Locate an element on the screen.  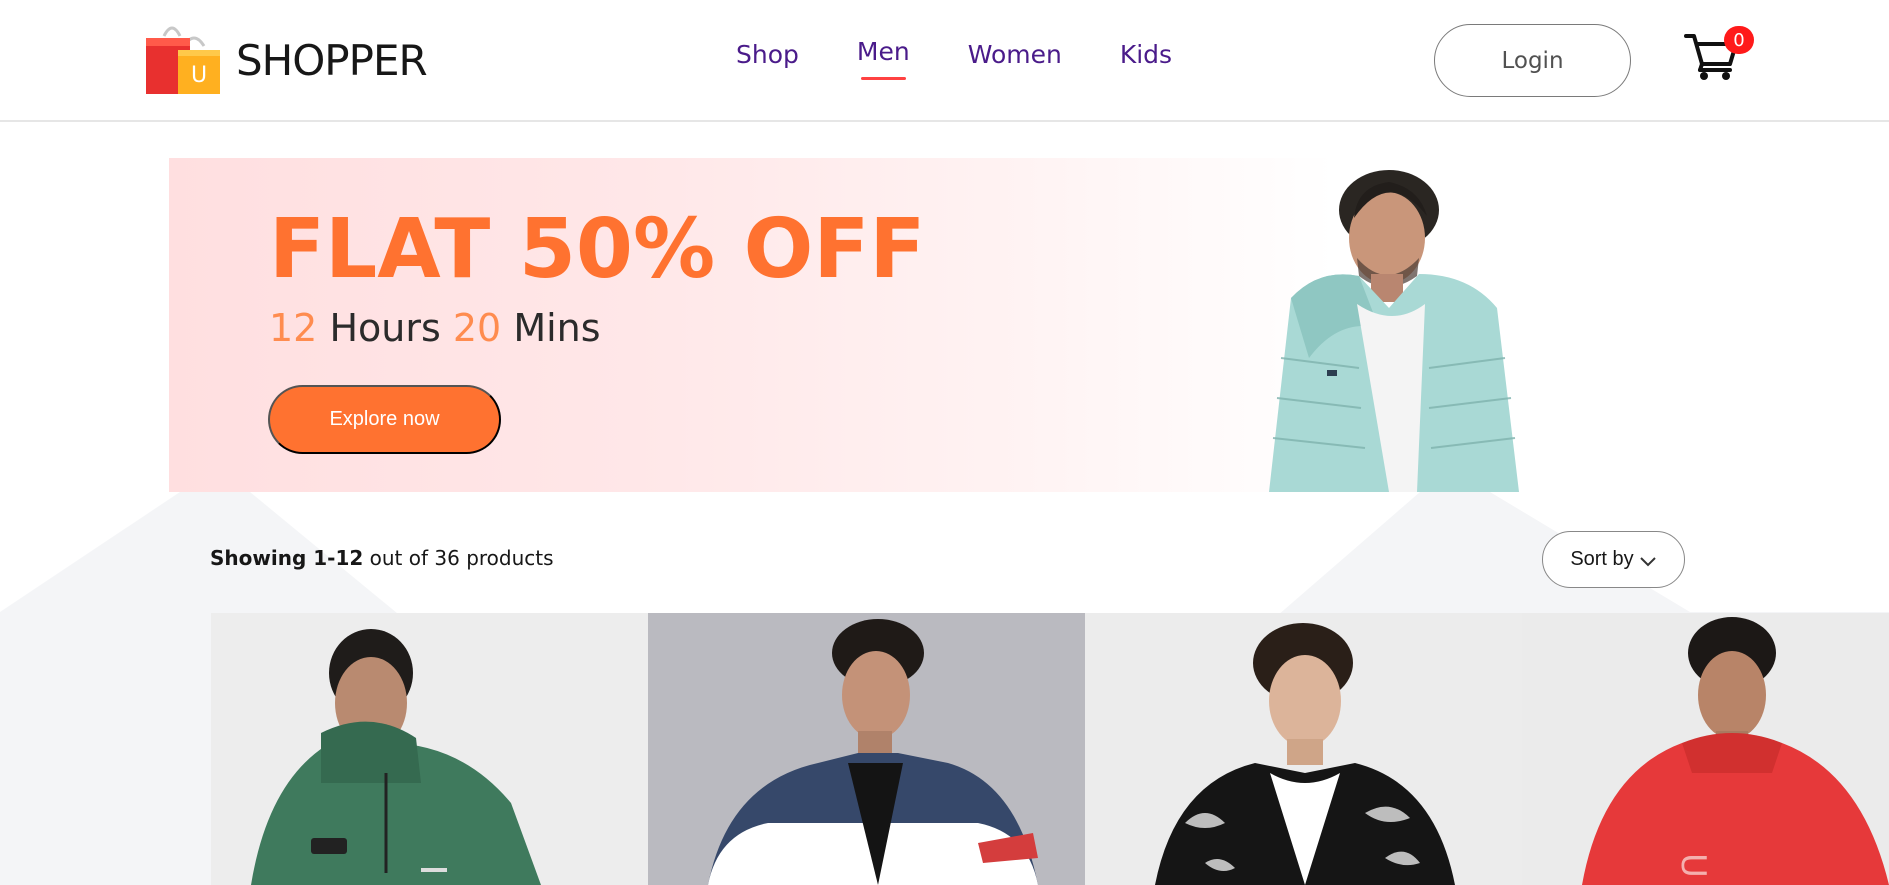
sort-by-dropdown: Sort by is located at coordinates (1613, 559).